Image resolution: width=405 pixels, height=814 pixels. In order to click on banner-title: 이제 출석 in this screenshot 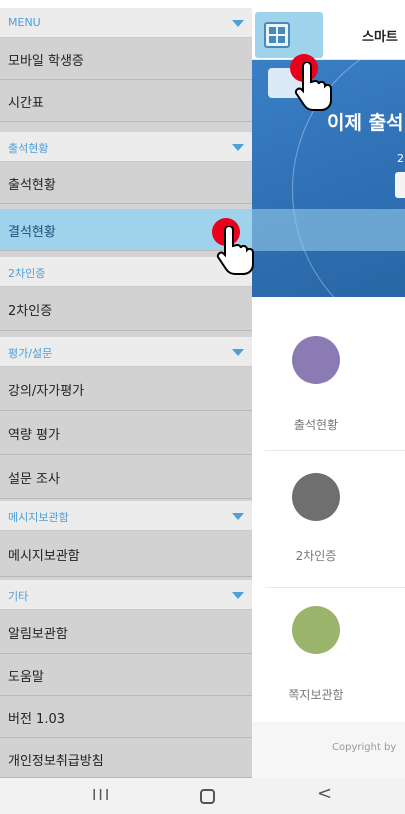, I will do `click(365, 123)`.